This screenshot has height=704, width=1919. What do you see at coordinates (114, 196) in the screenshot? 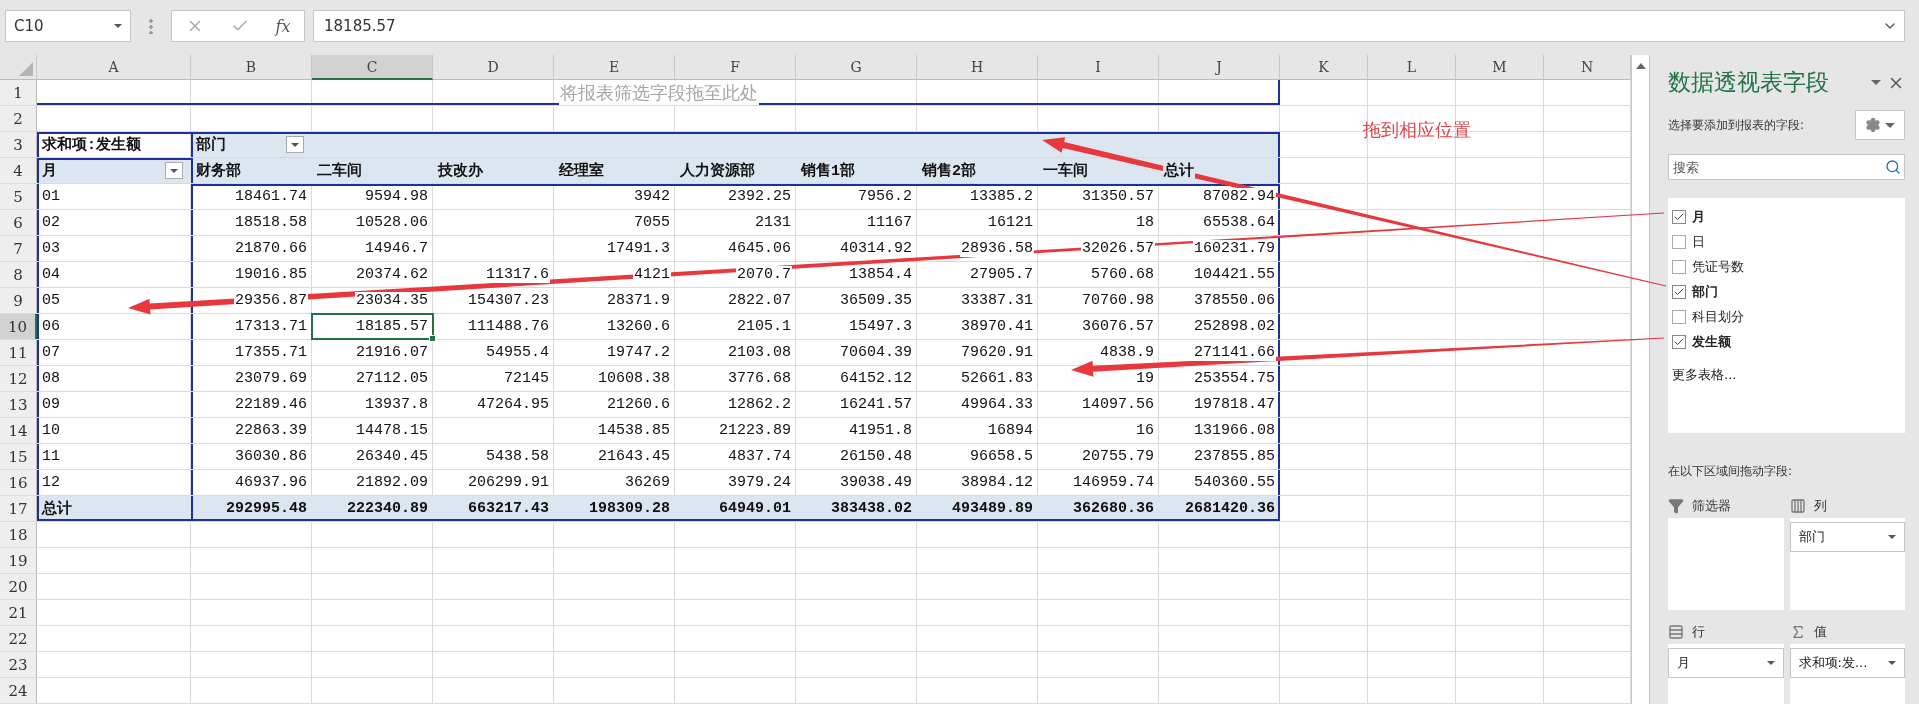
I see `row-label: 01` at bounding box center [114, 196].